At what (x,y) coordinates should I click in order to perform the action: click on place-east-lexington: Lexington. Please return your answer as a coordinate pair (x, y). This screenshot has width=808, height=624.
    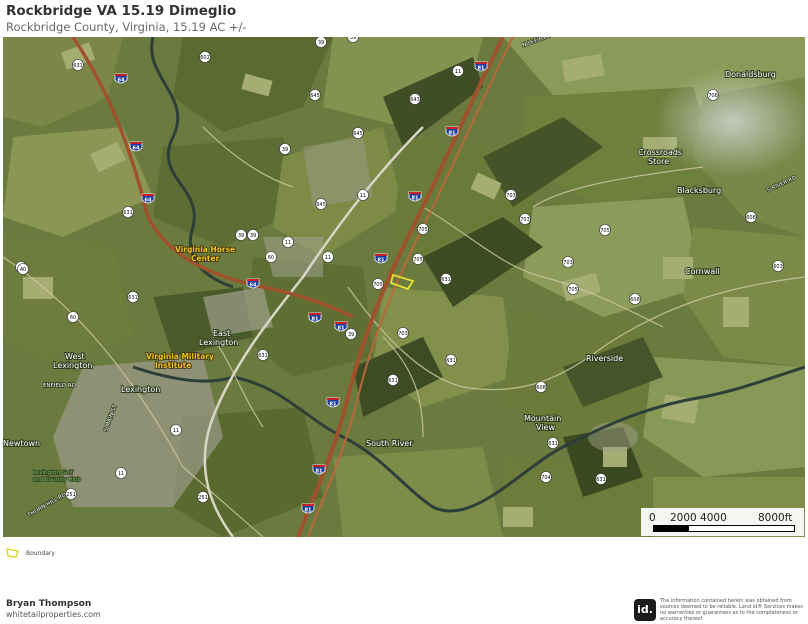
    Looking at the image, I should click on (218, 342).